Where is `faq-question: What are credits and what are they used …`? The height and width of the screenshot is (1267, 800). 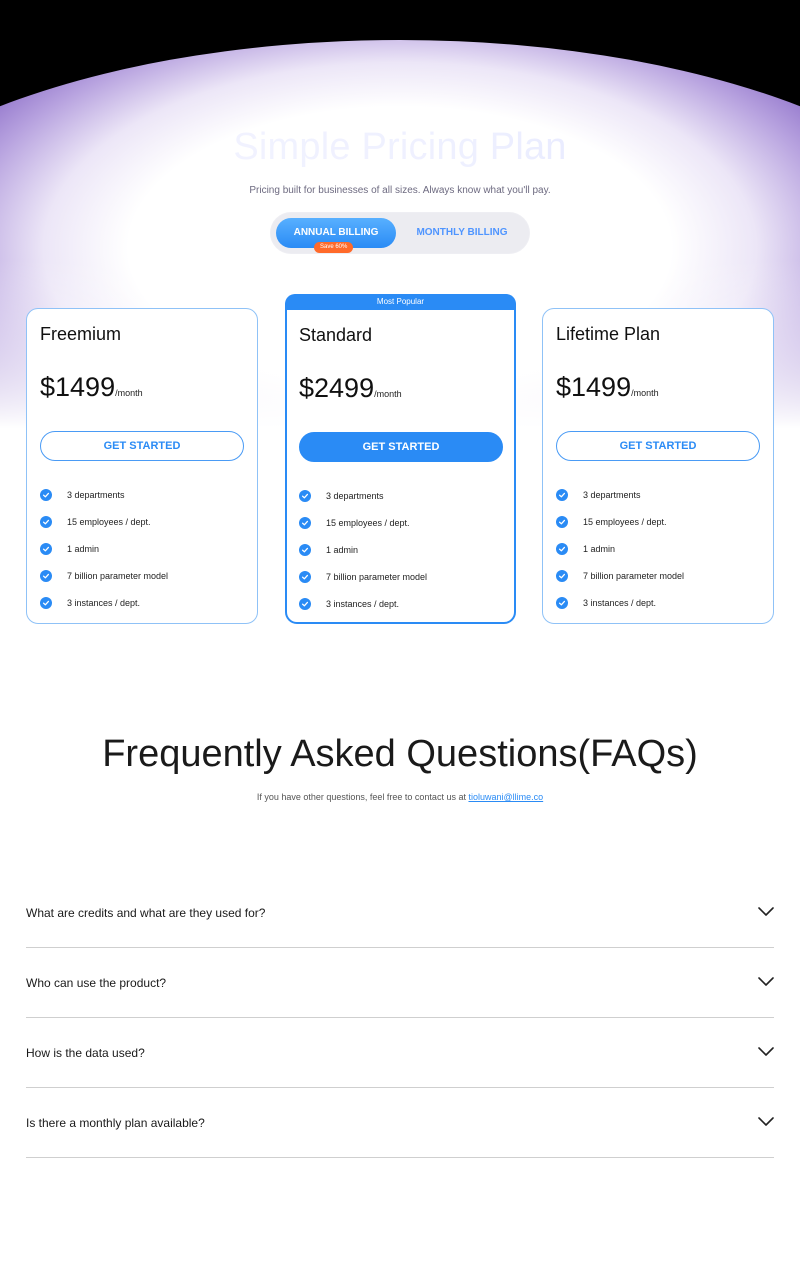 faq-question: What are credits and what are they used … is located at coordinates (146, 913).